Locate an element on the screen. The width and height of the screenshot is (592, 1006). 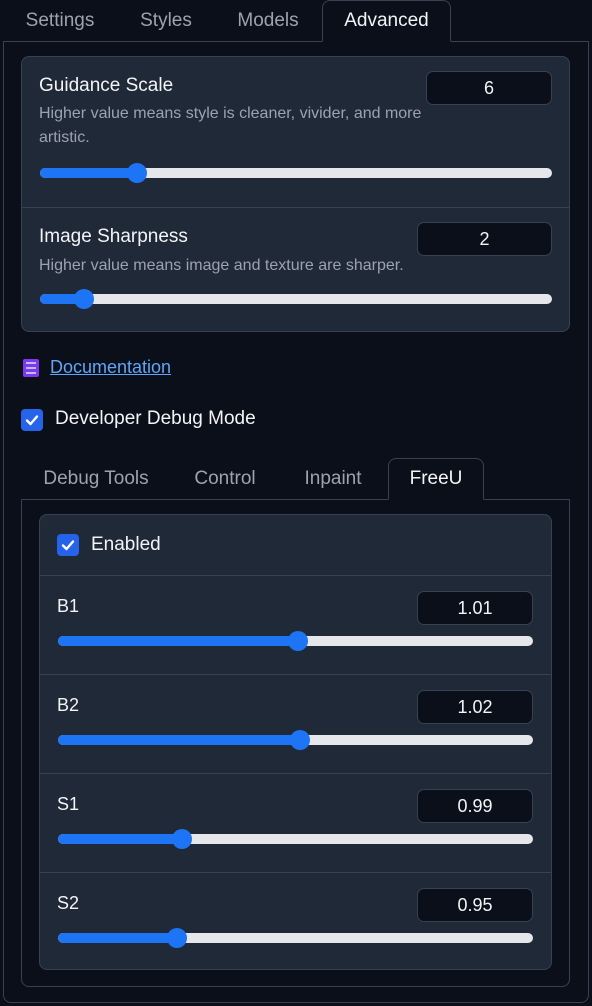
freeu-s2-row: S2 0.95 is located at coordinates (295, 920).